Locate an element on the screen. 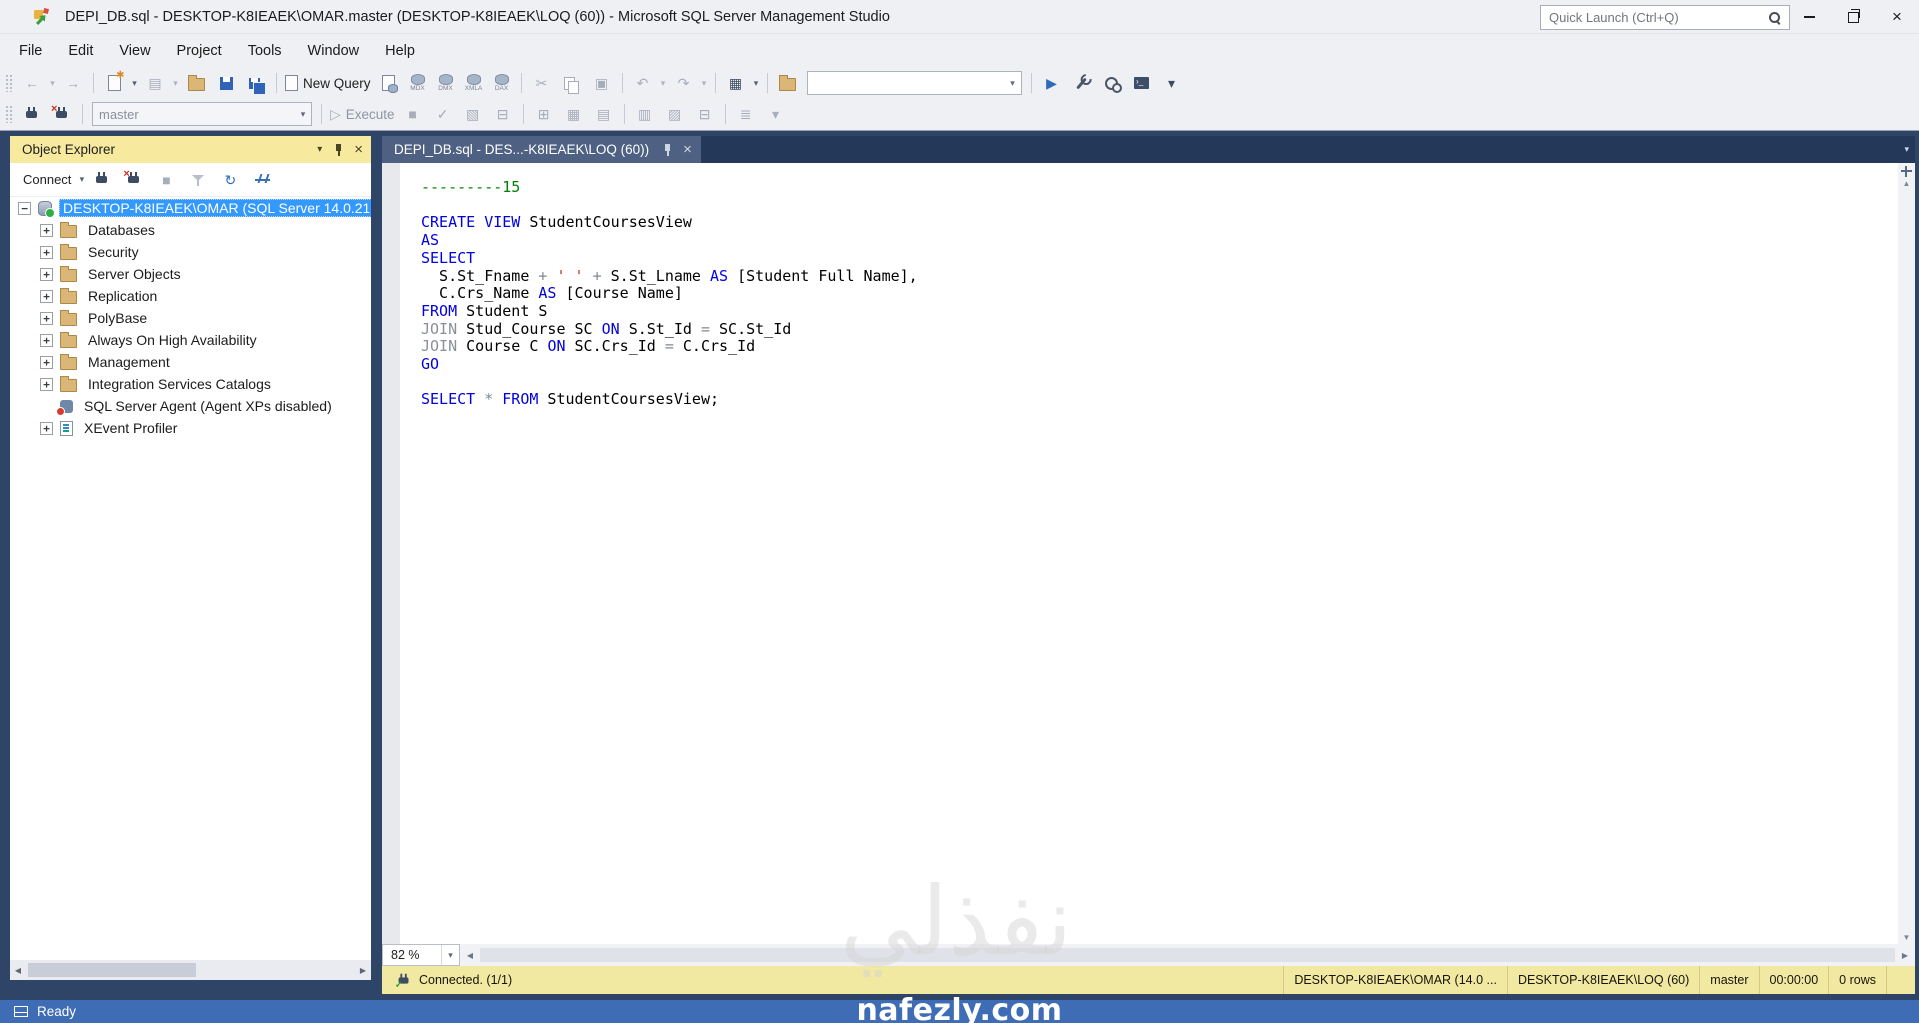  scroll-down-icon: ▼ is located at coordinates (1906, 937).